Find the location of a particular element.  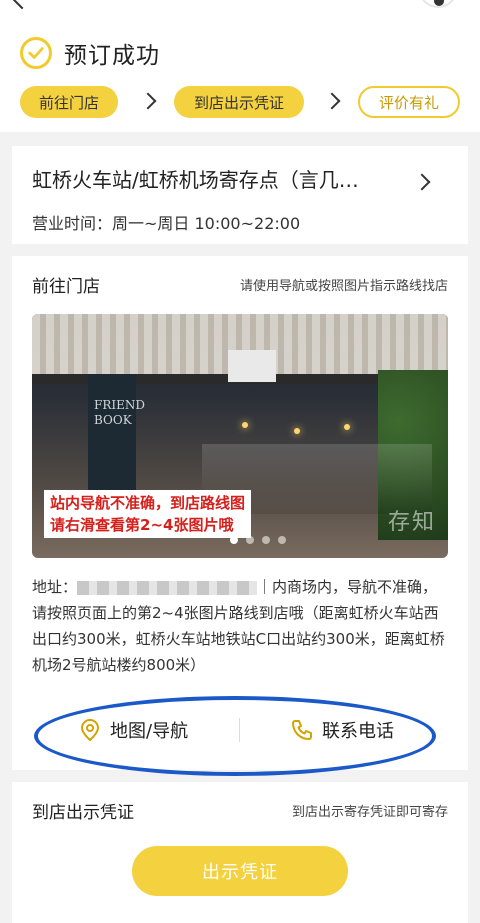

page-title: 预订成功 is located at coordinates (112, 56).